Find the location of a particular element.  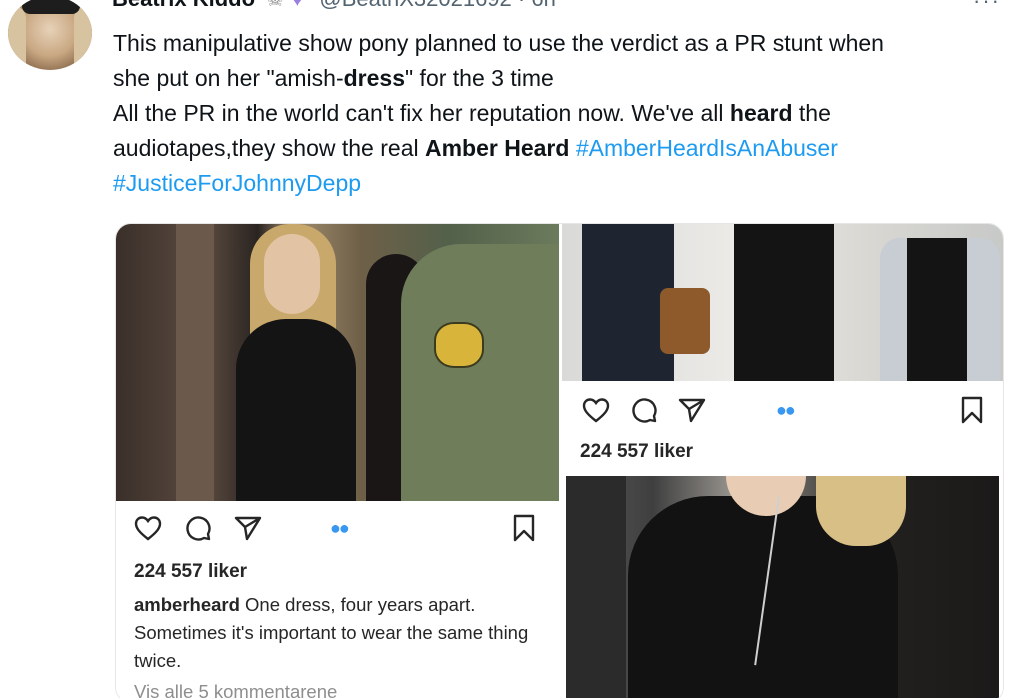

photo-blonde-hair is located at coordinates (861, 511).